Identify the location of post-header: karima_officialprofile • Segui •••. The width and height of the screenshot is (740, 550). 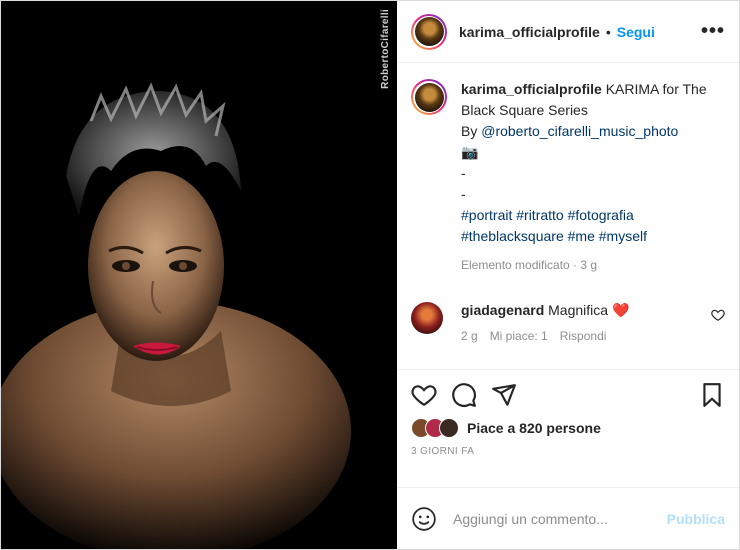
(568, 32).